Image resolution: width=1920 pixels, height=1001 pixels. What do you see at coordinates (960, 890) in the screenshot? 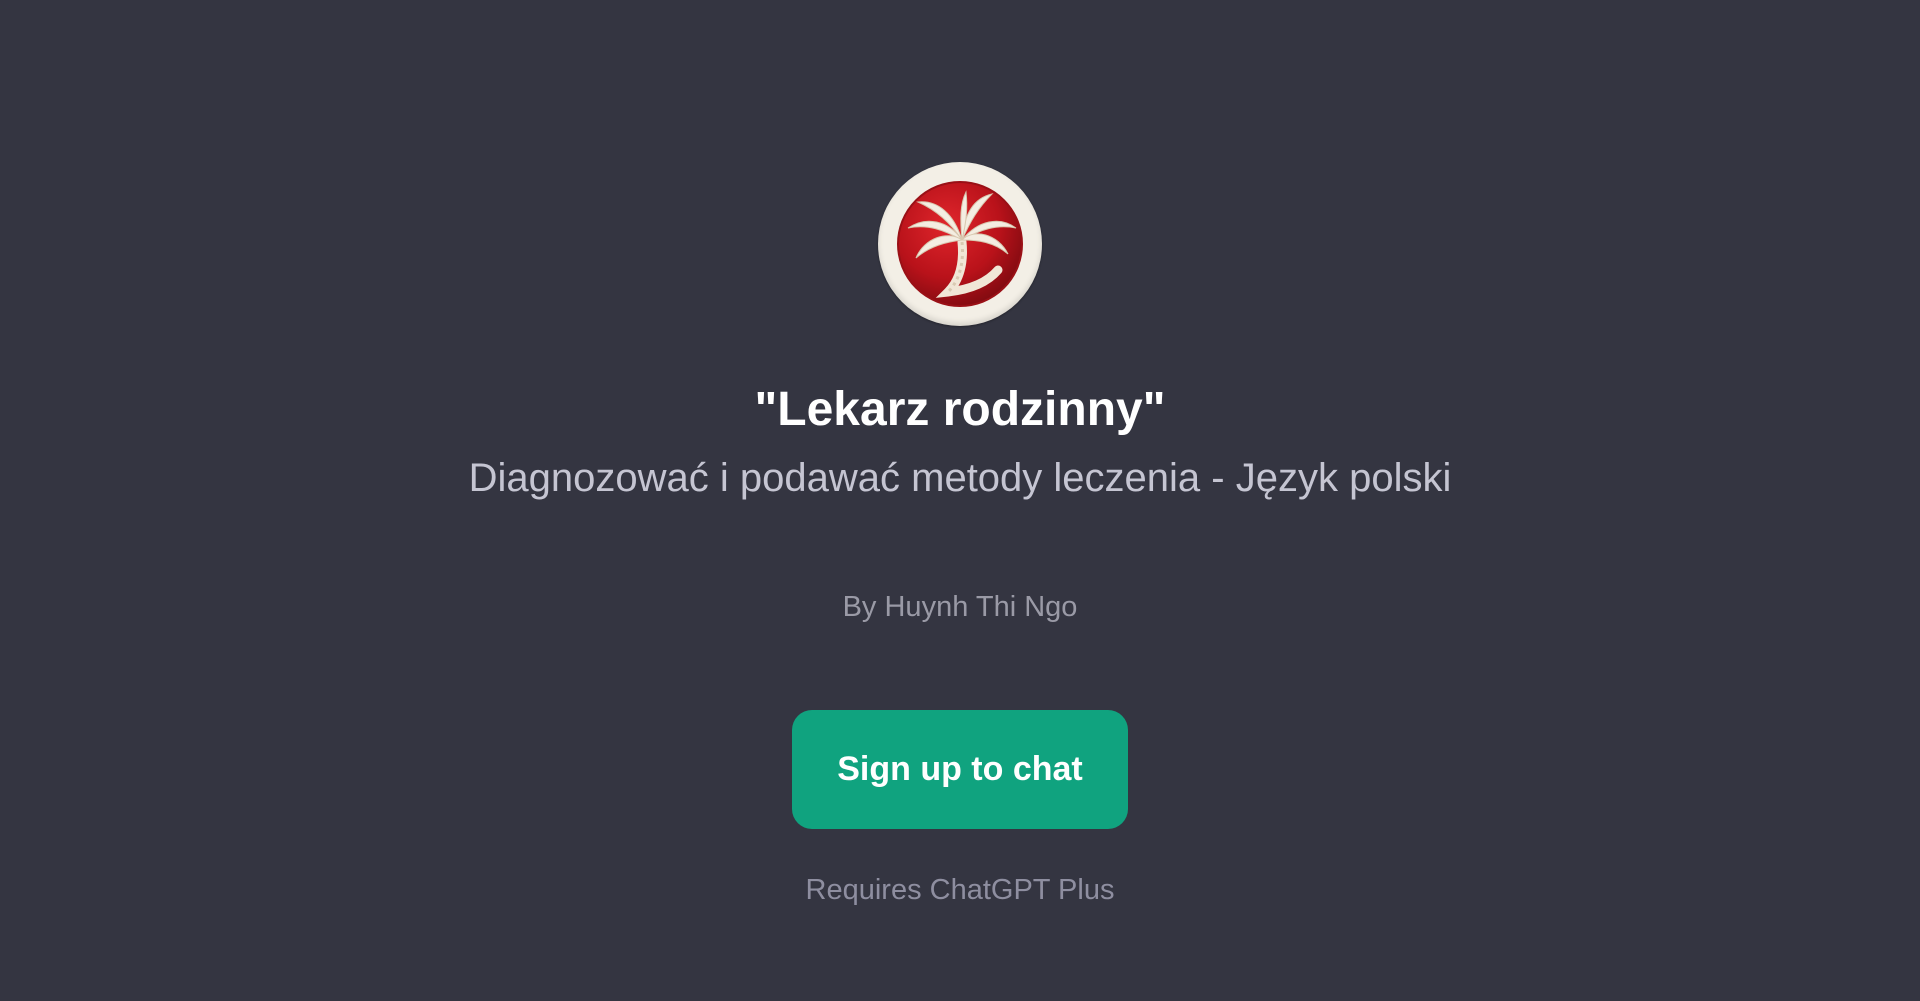
I see `requires-plus-note: Requires ChatGPT Plus` at bounding box center [960, 890].